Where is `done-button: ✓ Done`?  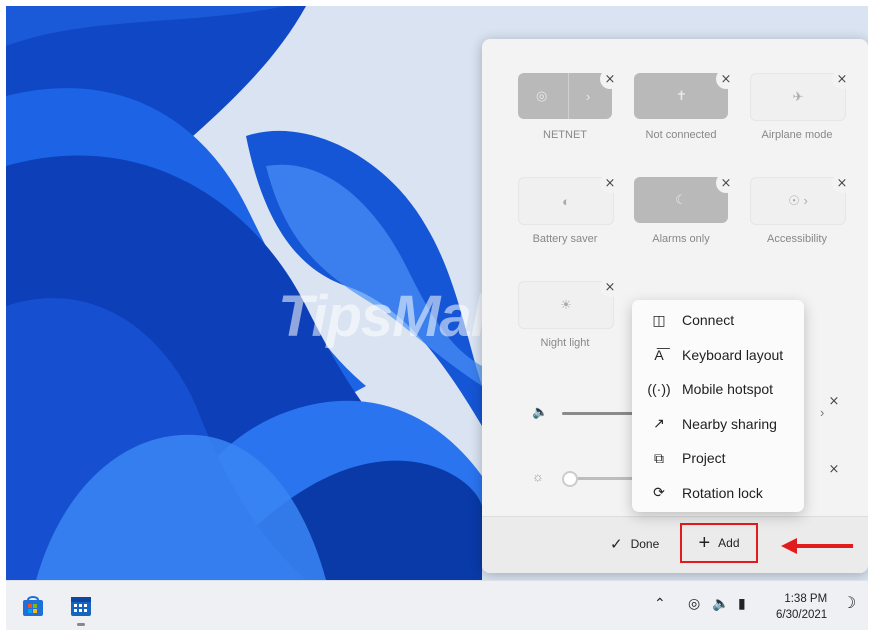
done-button: ✓ Done is located at coordinates (634, 544).